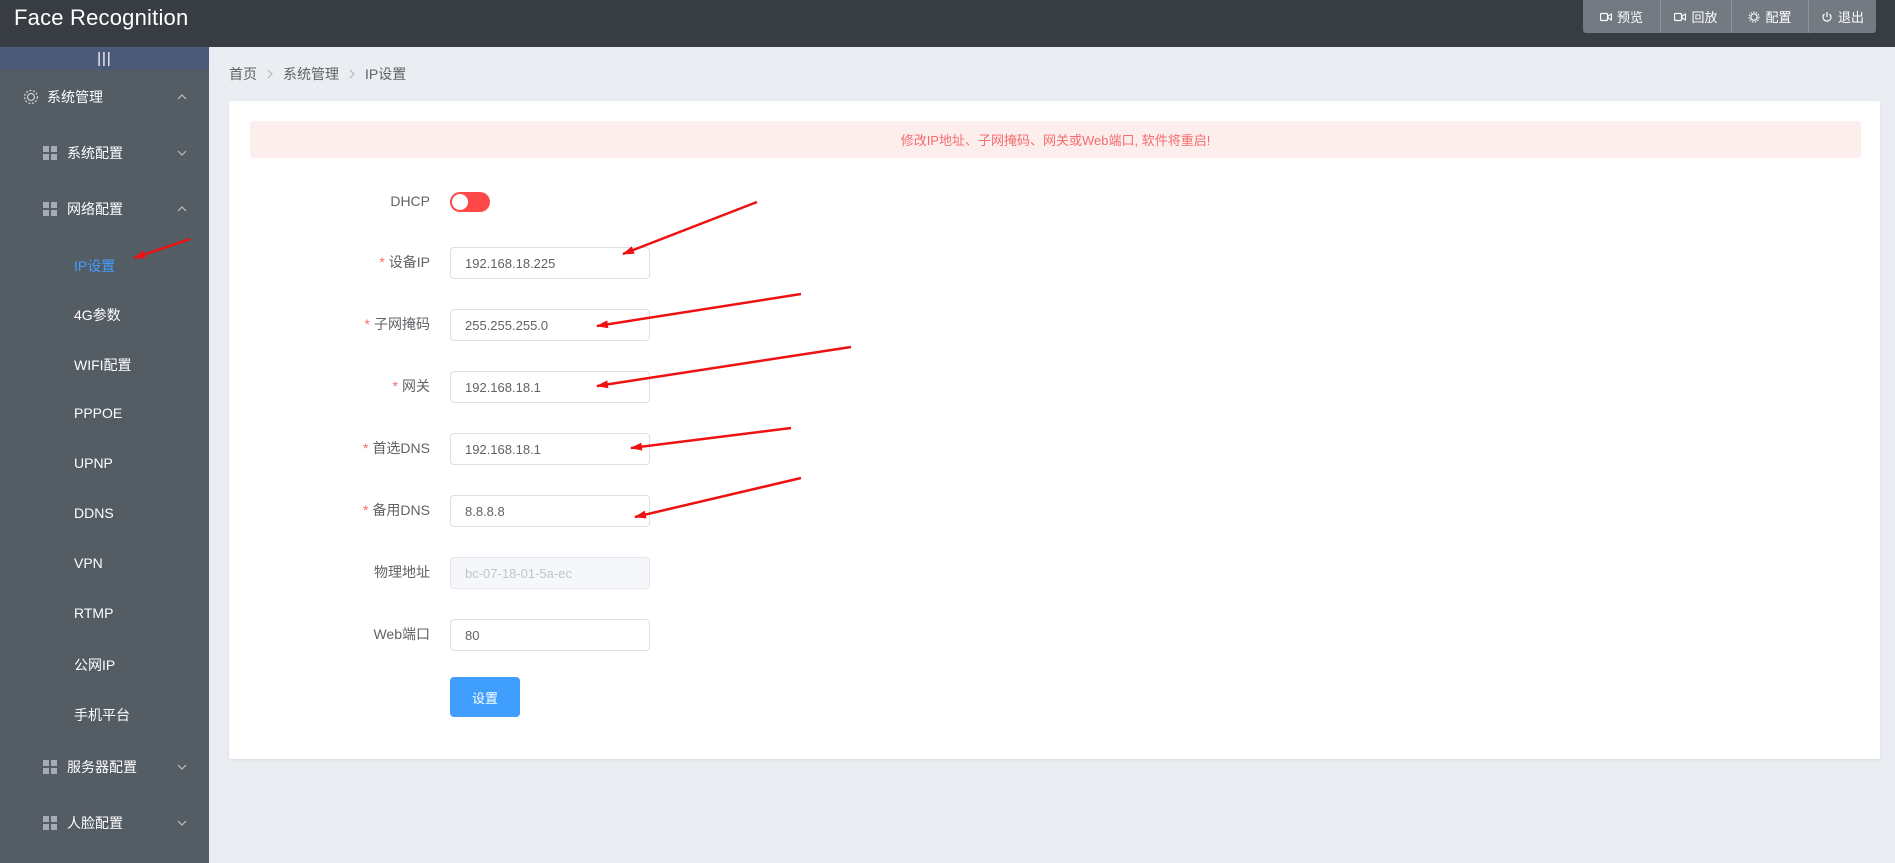  Describe the element at coordinates (93, 613) in the screenshot. I see `sidebar-item-rtmp: RTMP` at that location.